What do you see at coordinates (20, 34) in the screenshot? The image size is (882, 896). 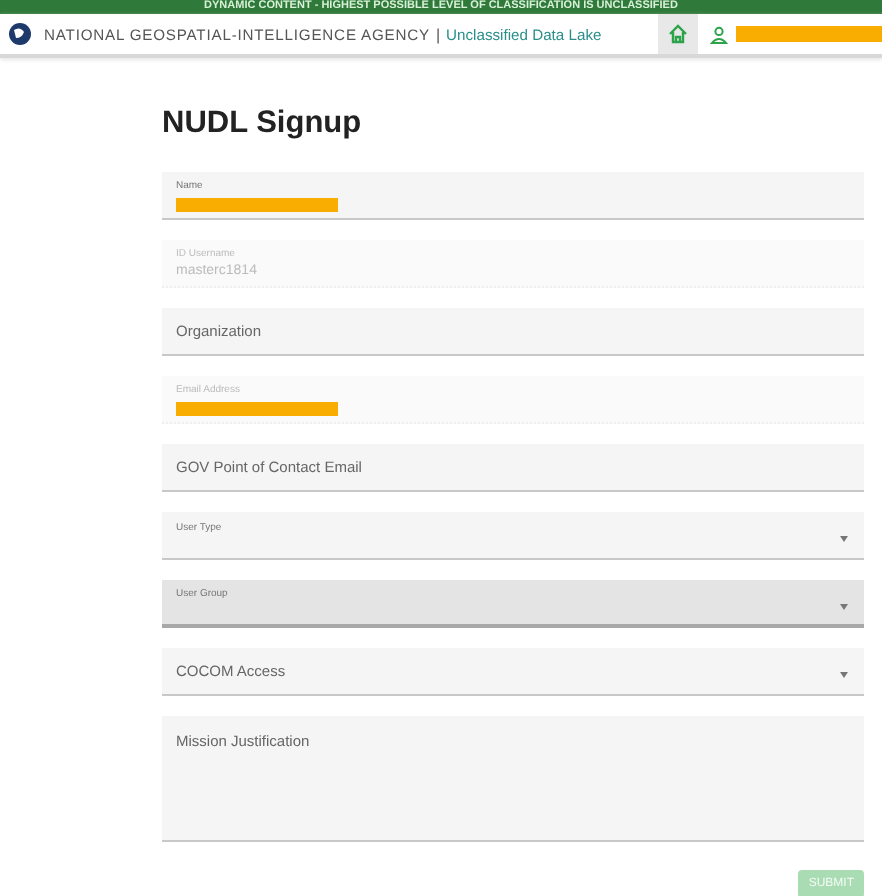 I see `globe-emblem-icon` at bounding box center [20, 34].